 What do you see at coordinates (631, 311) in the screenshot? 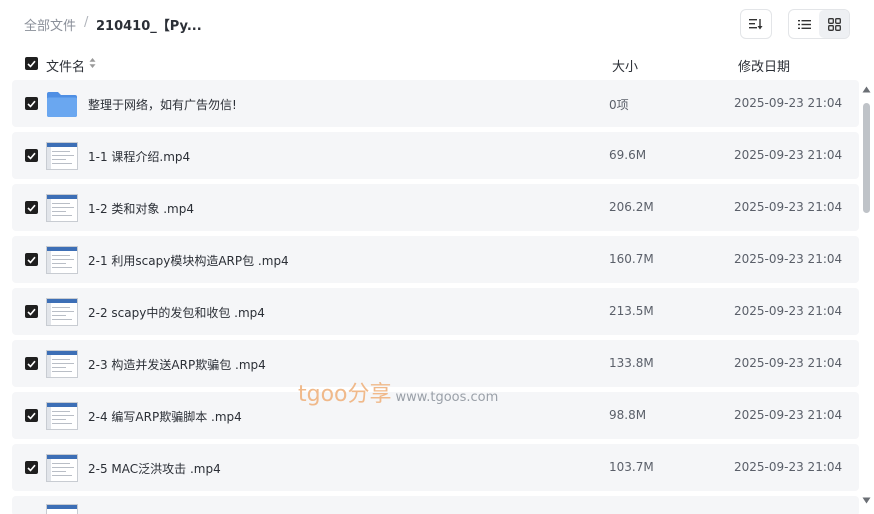
I see `file-size: 213.5M` at bounding box center [631, 311].